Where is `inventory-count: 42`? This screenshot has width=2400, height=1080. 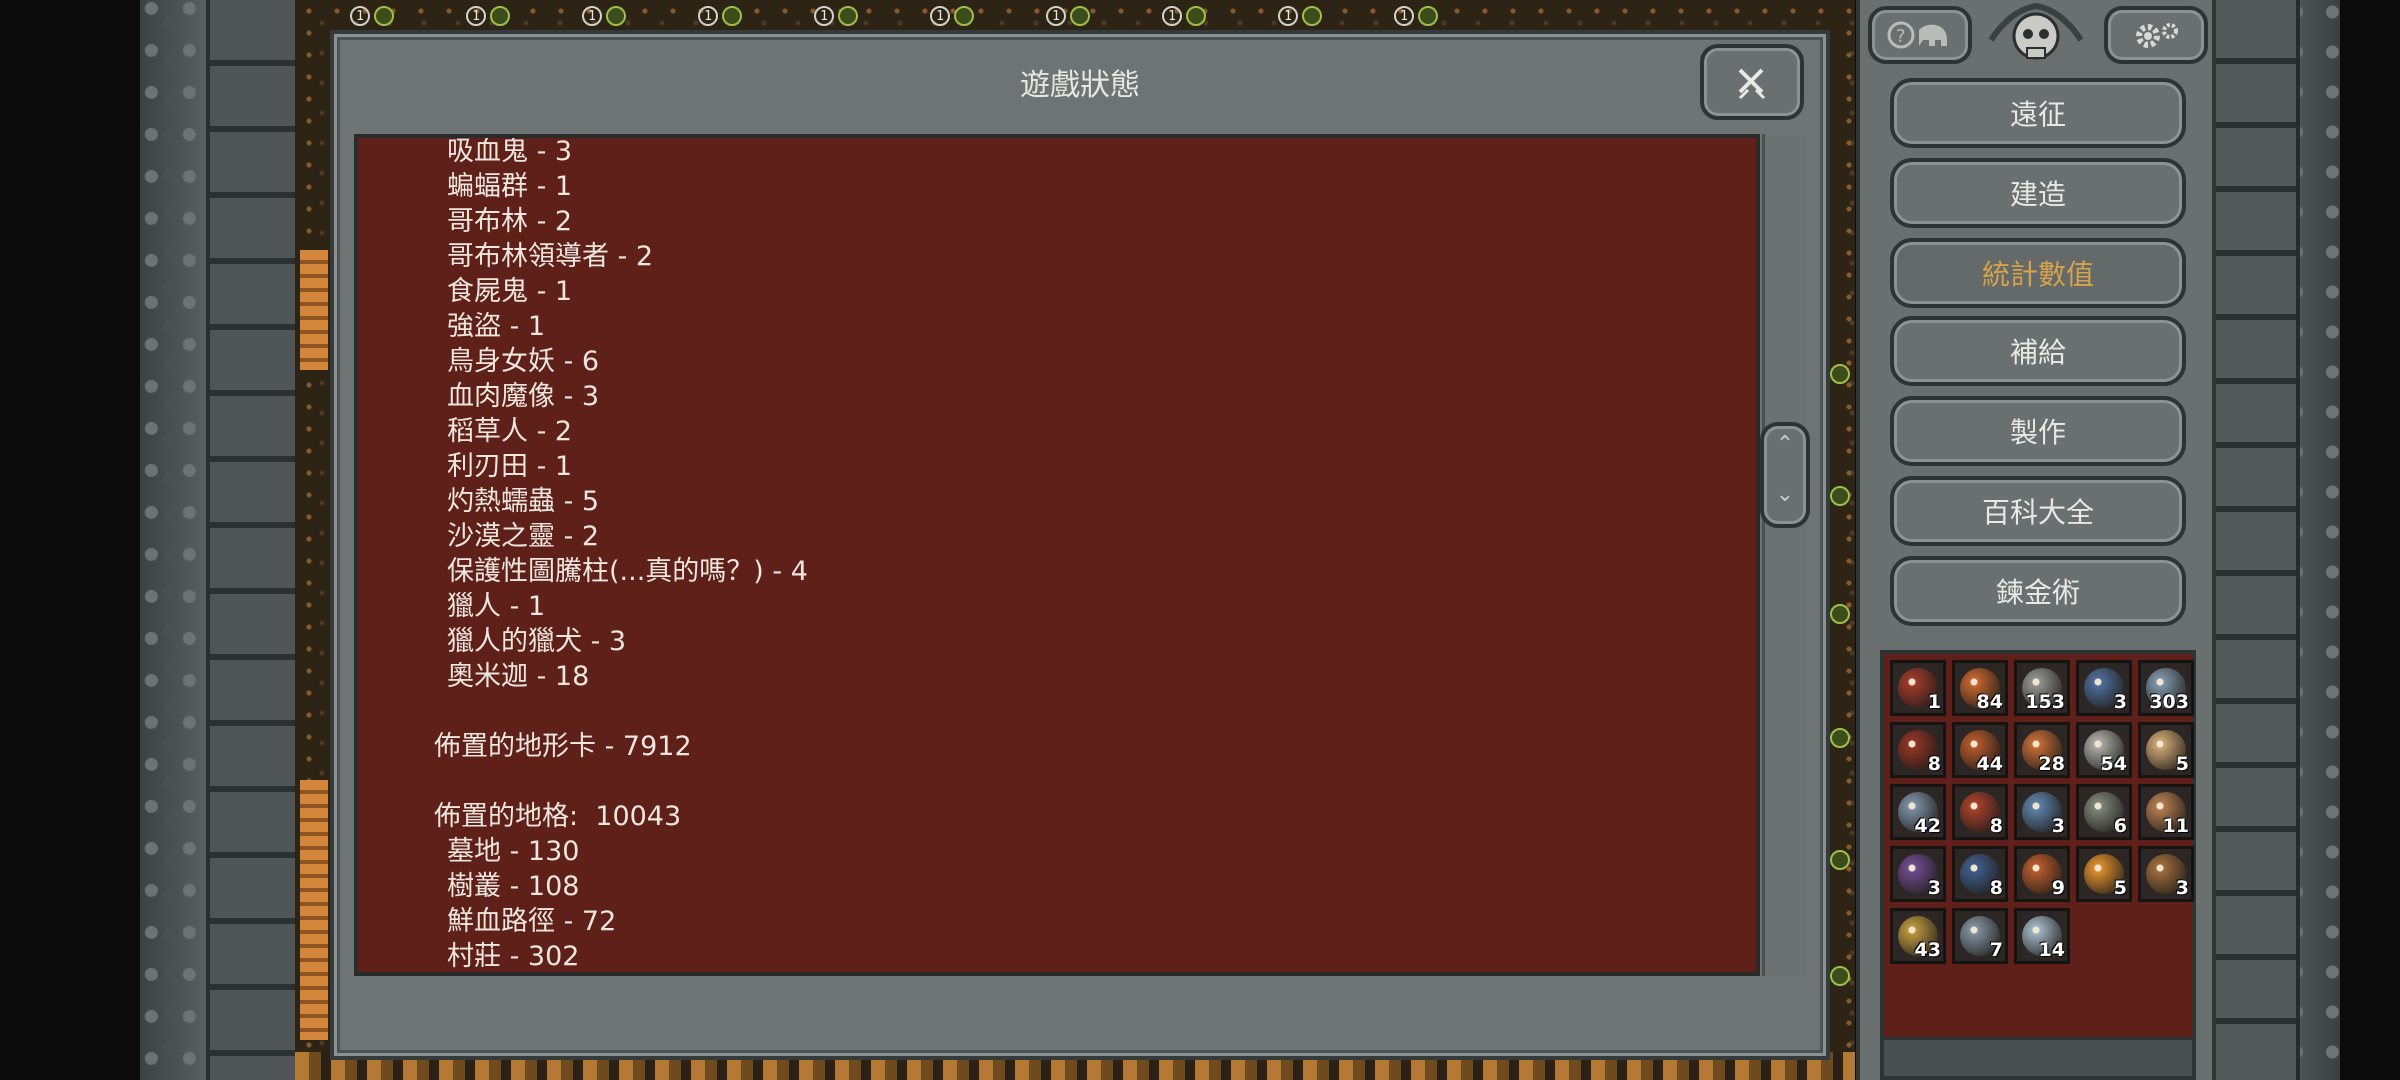
inventory-count: 42 is located at coordinates (1927, 826).